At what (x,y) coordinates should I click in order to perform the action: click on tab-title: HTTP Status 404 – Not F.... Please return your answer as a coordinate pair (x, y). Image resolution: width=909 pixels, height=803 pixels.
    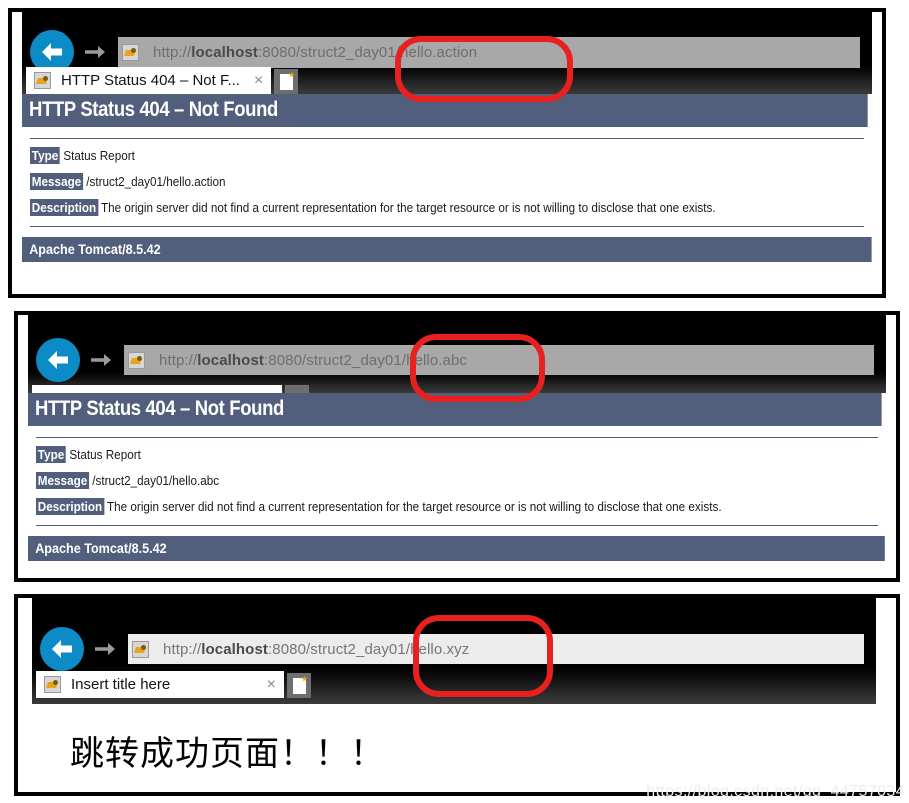
    Looking at the image, I should click on (150, 80).